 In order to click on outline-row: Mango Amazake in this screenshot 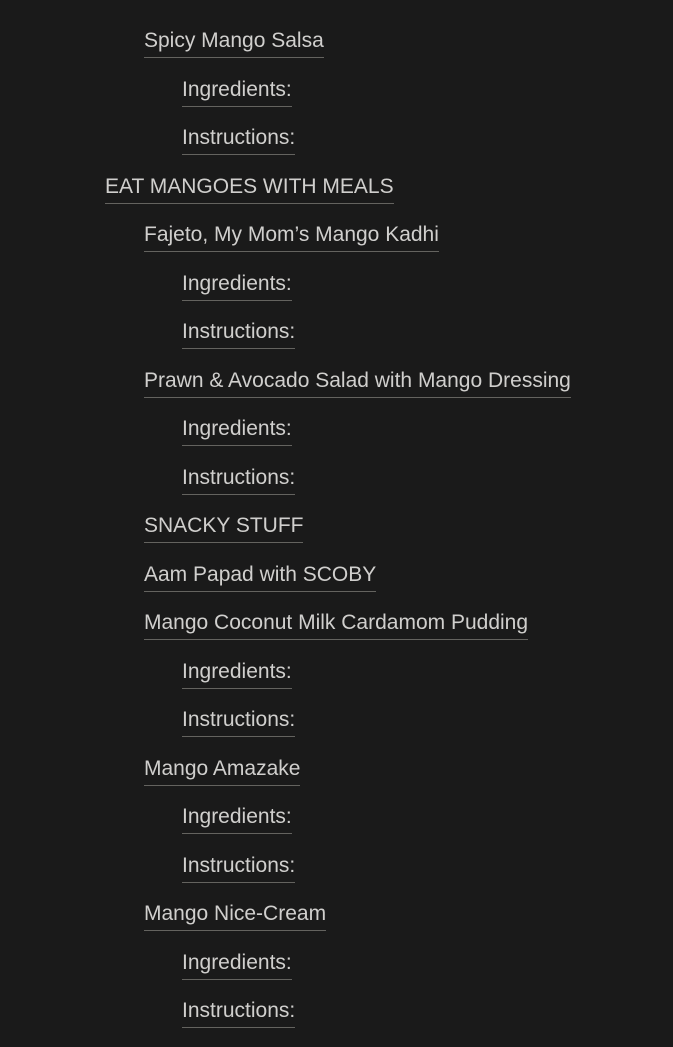, I will do `click(336, 780)`.